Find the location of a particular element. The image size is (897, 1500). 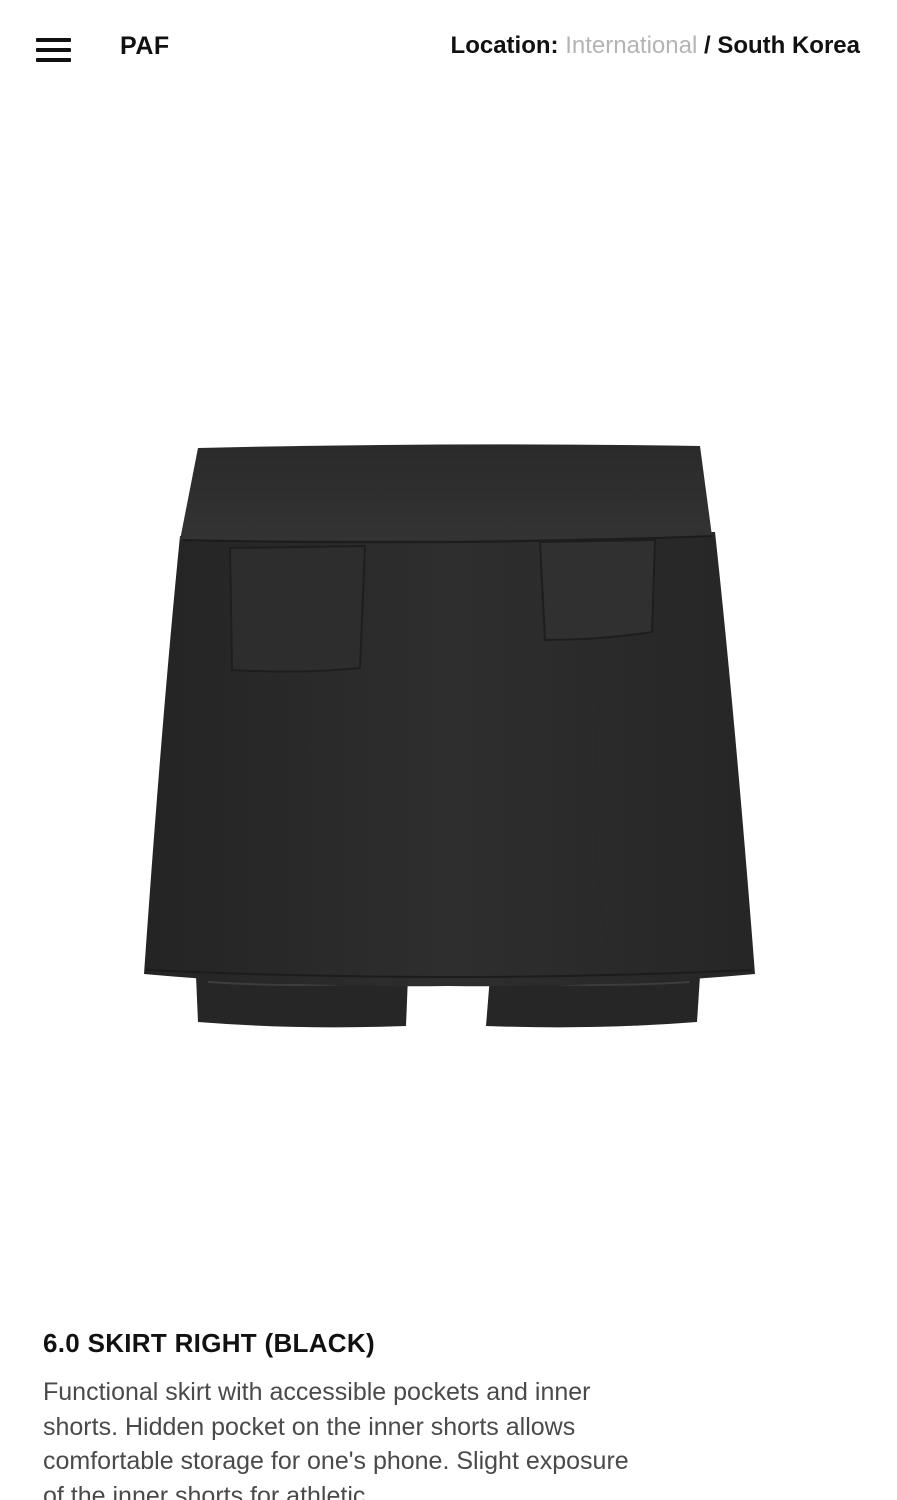

location-label: Location: is located at coordinates (504, 45).